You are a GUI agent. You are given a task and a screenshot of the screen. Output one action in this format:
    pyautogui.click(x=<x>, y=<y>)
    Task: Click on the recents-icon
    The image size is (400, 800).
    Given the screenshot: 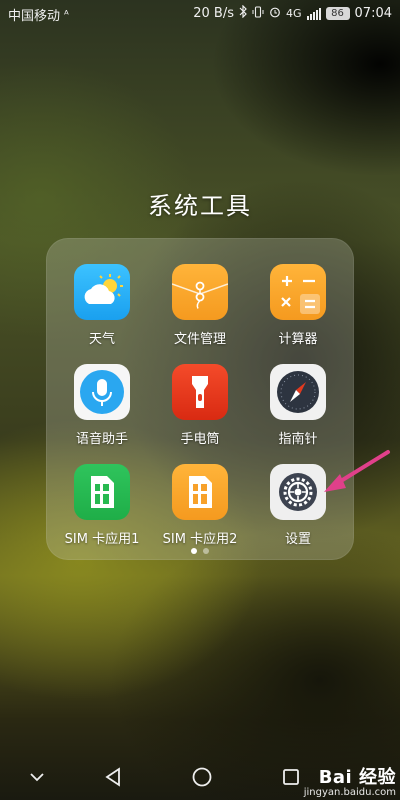 What is the action you would take?
    pyautogui.click(x=291, y=777)
    